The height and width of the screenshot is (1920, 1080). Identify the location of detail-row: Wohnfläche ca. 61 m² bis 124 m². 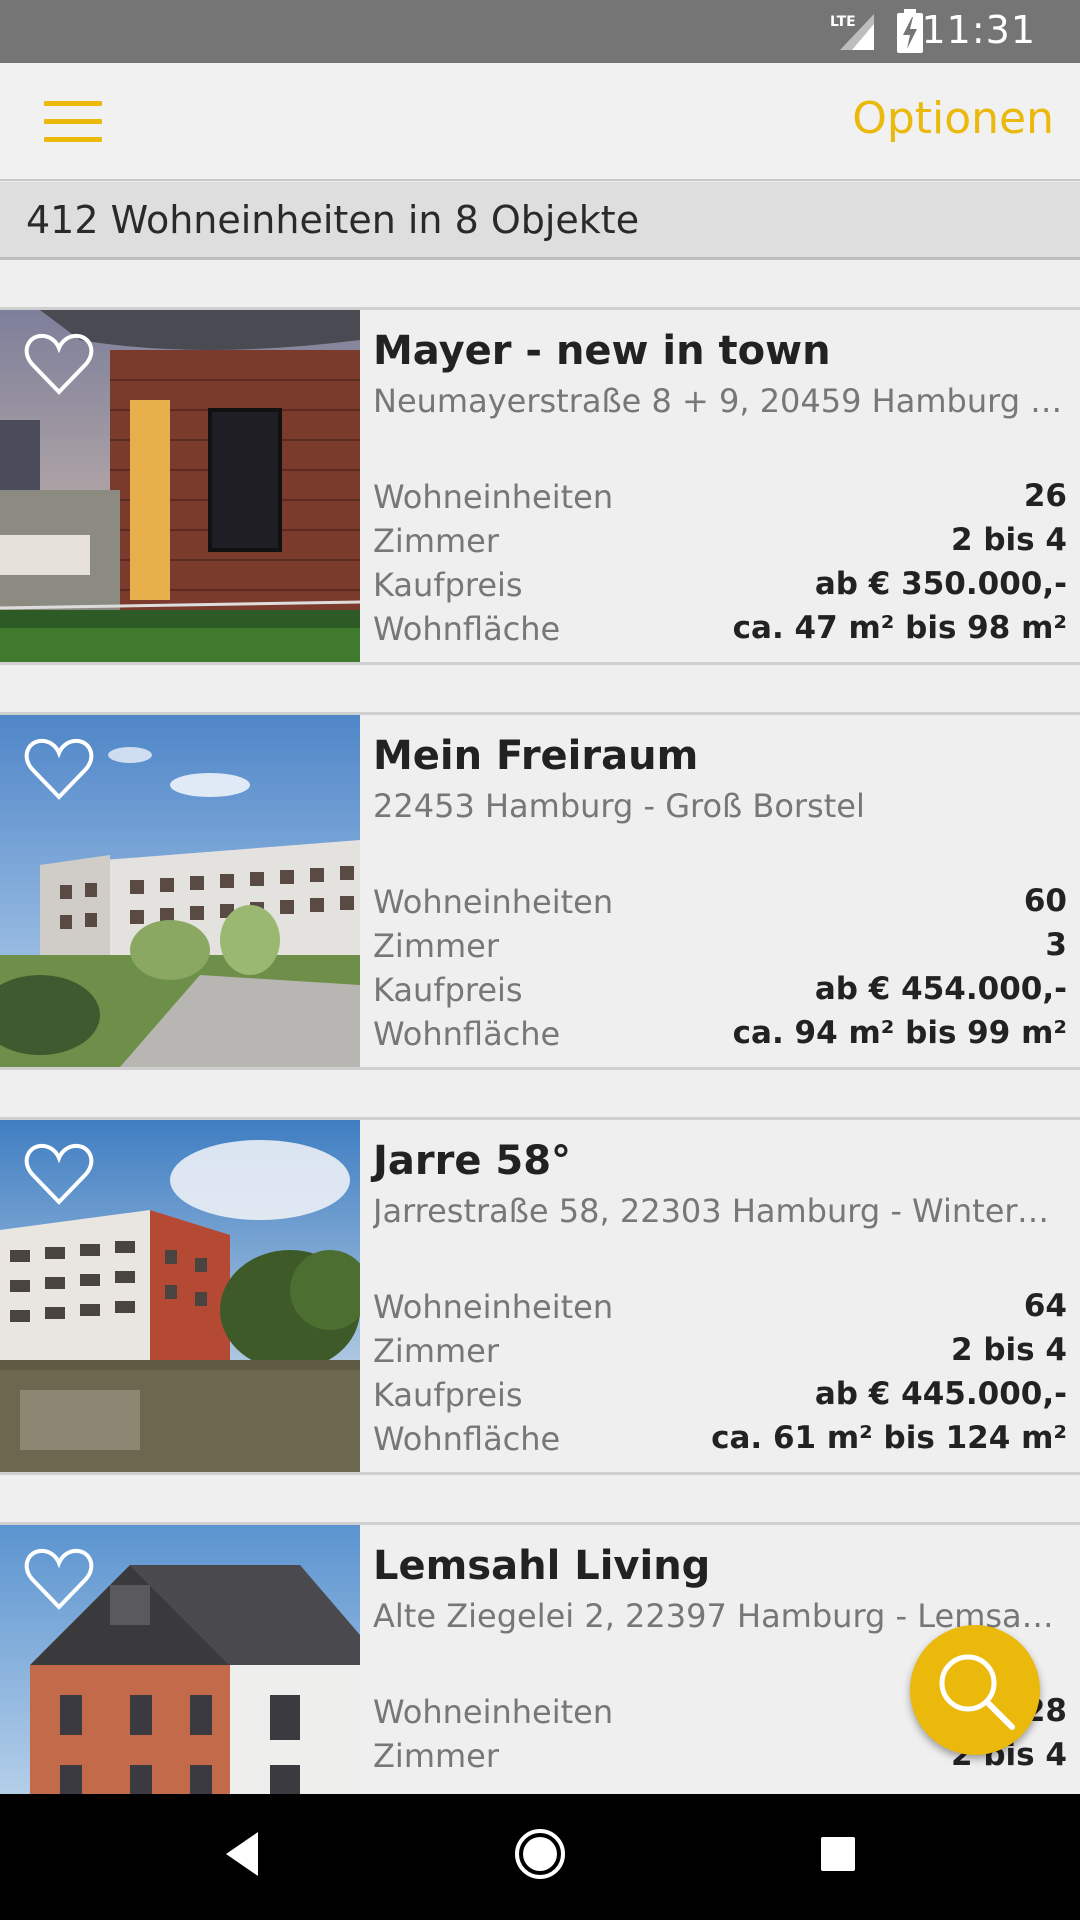
(720, 1442).